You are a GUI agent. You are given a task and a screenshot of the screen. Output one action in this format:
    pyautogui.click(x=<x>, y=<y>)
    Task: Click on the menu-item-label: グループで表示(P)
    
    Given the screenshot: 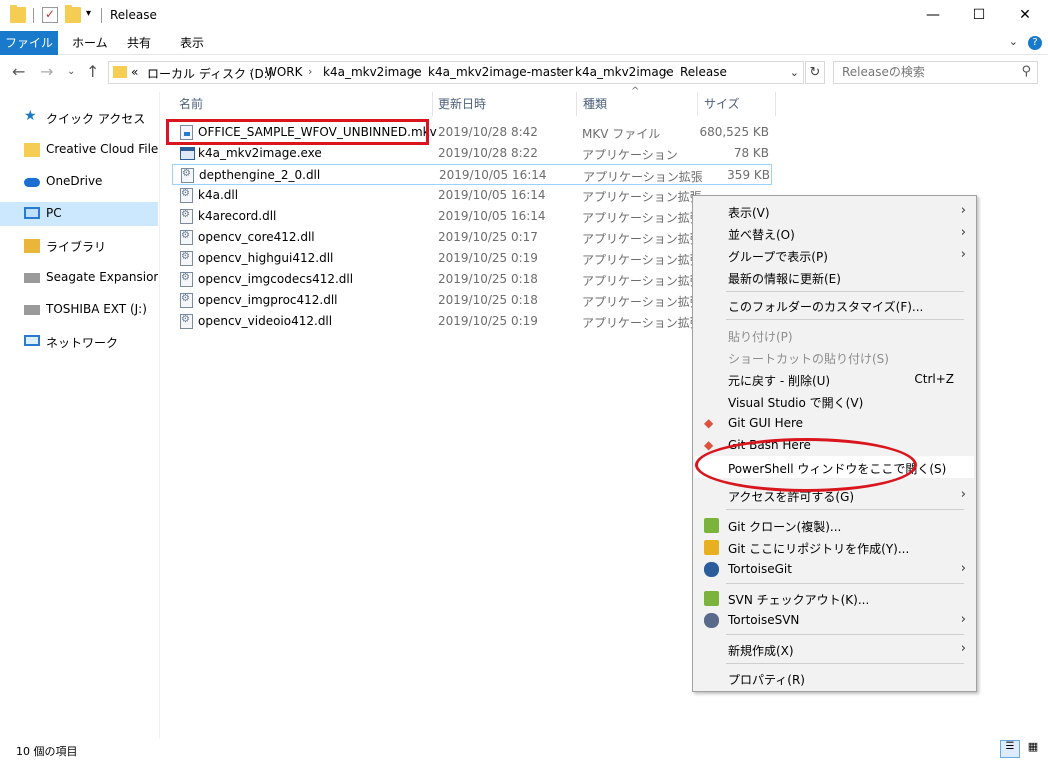 What is the action you would take?
    pyautogui.click(x=778, y=257)
    